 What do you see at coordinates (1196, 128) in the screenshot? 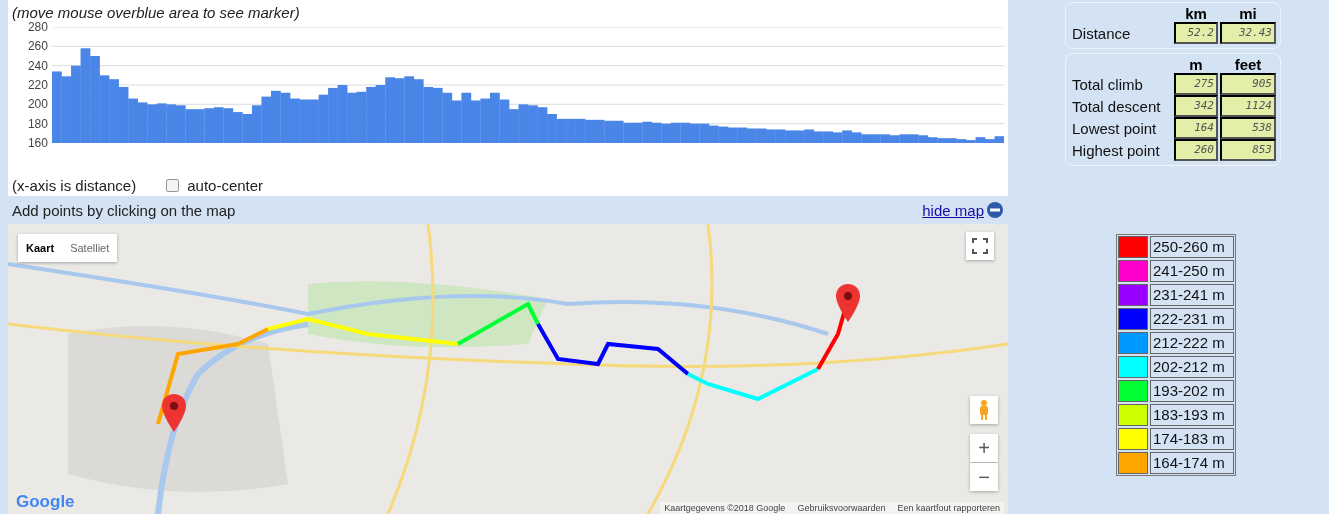
I see `value-field: 164` at bounding box center [1196, 128].